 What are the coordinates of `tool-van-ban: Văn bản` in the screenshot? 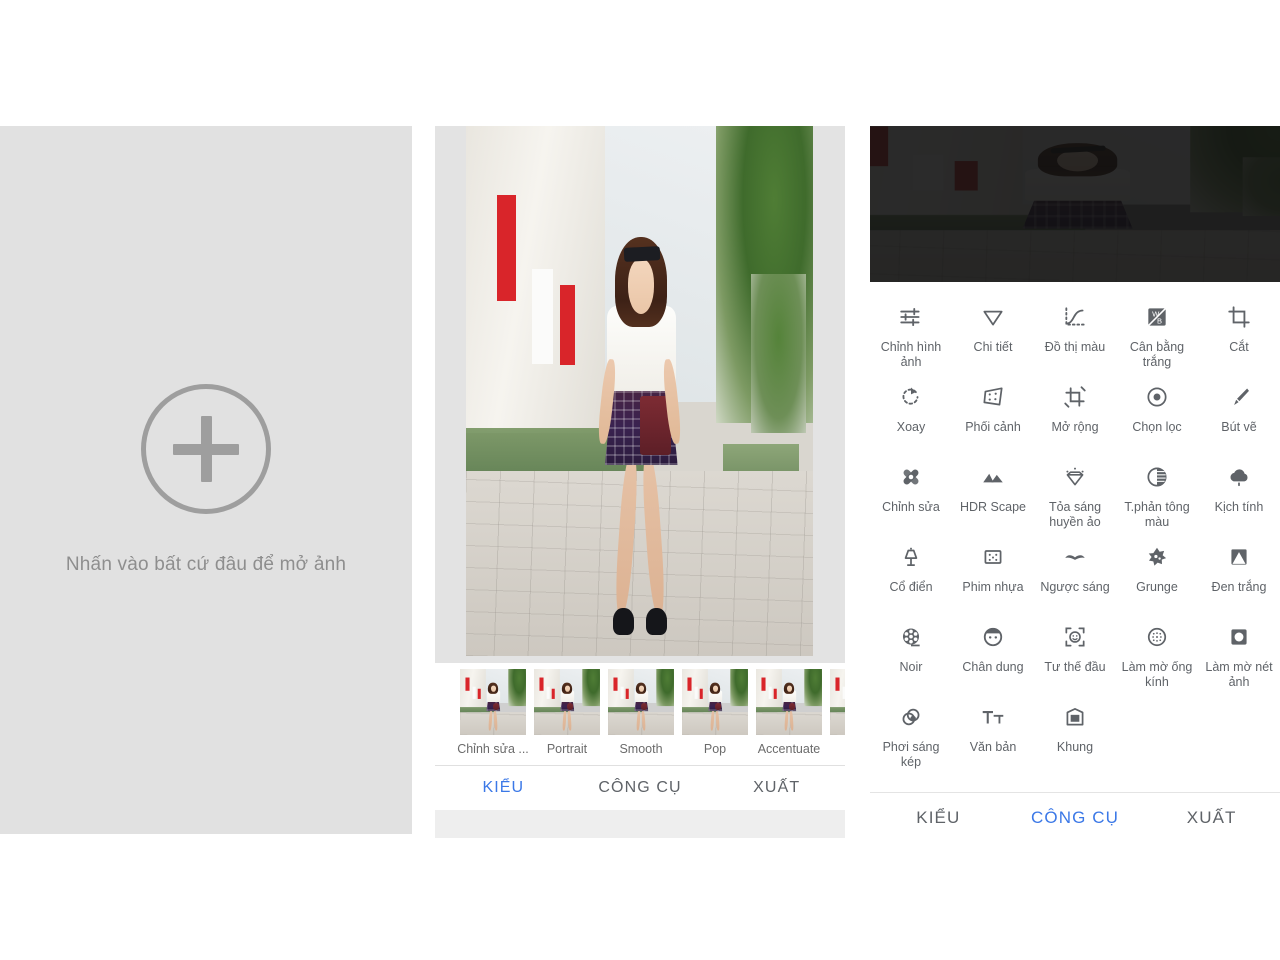 It's located at (993, 732).